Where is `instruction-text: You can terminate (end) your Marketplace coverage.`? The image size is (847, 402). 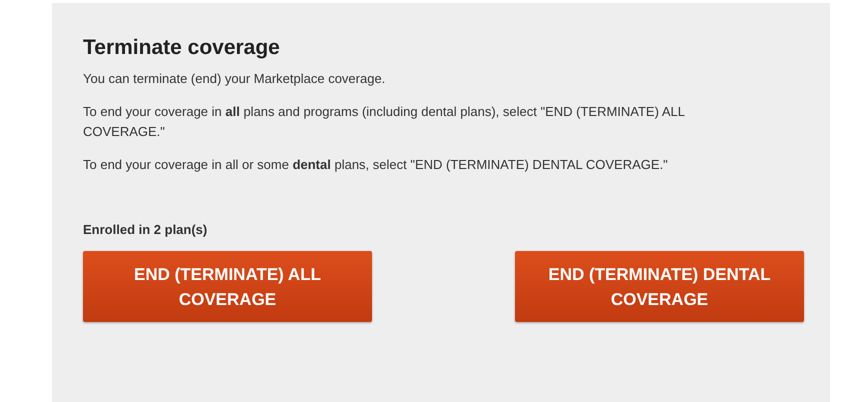 instruction-text: You can terminate (end) your Marketplace coverage. is located at coordinates (234, 79).